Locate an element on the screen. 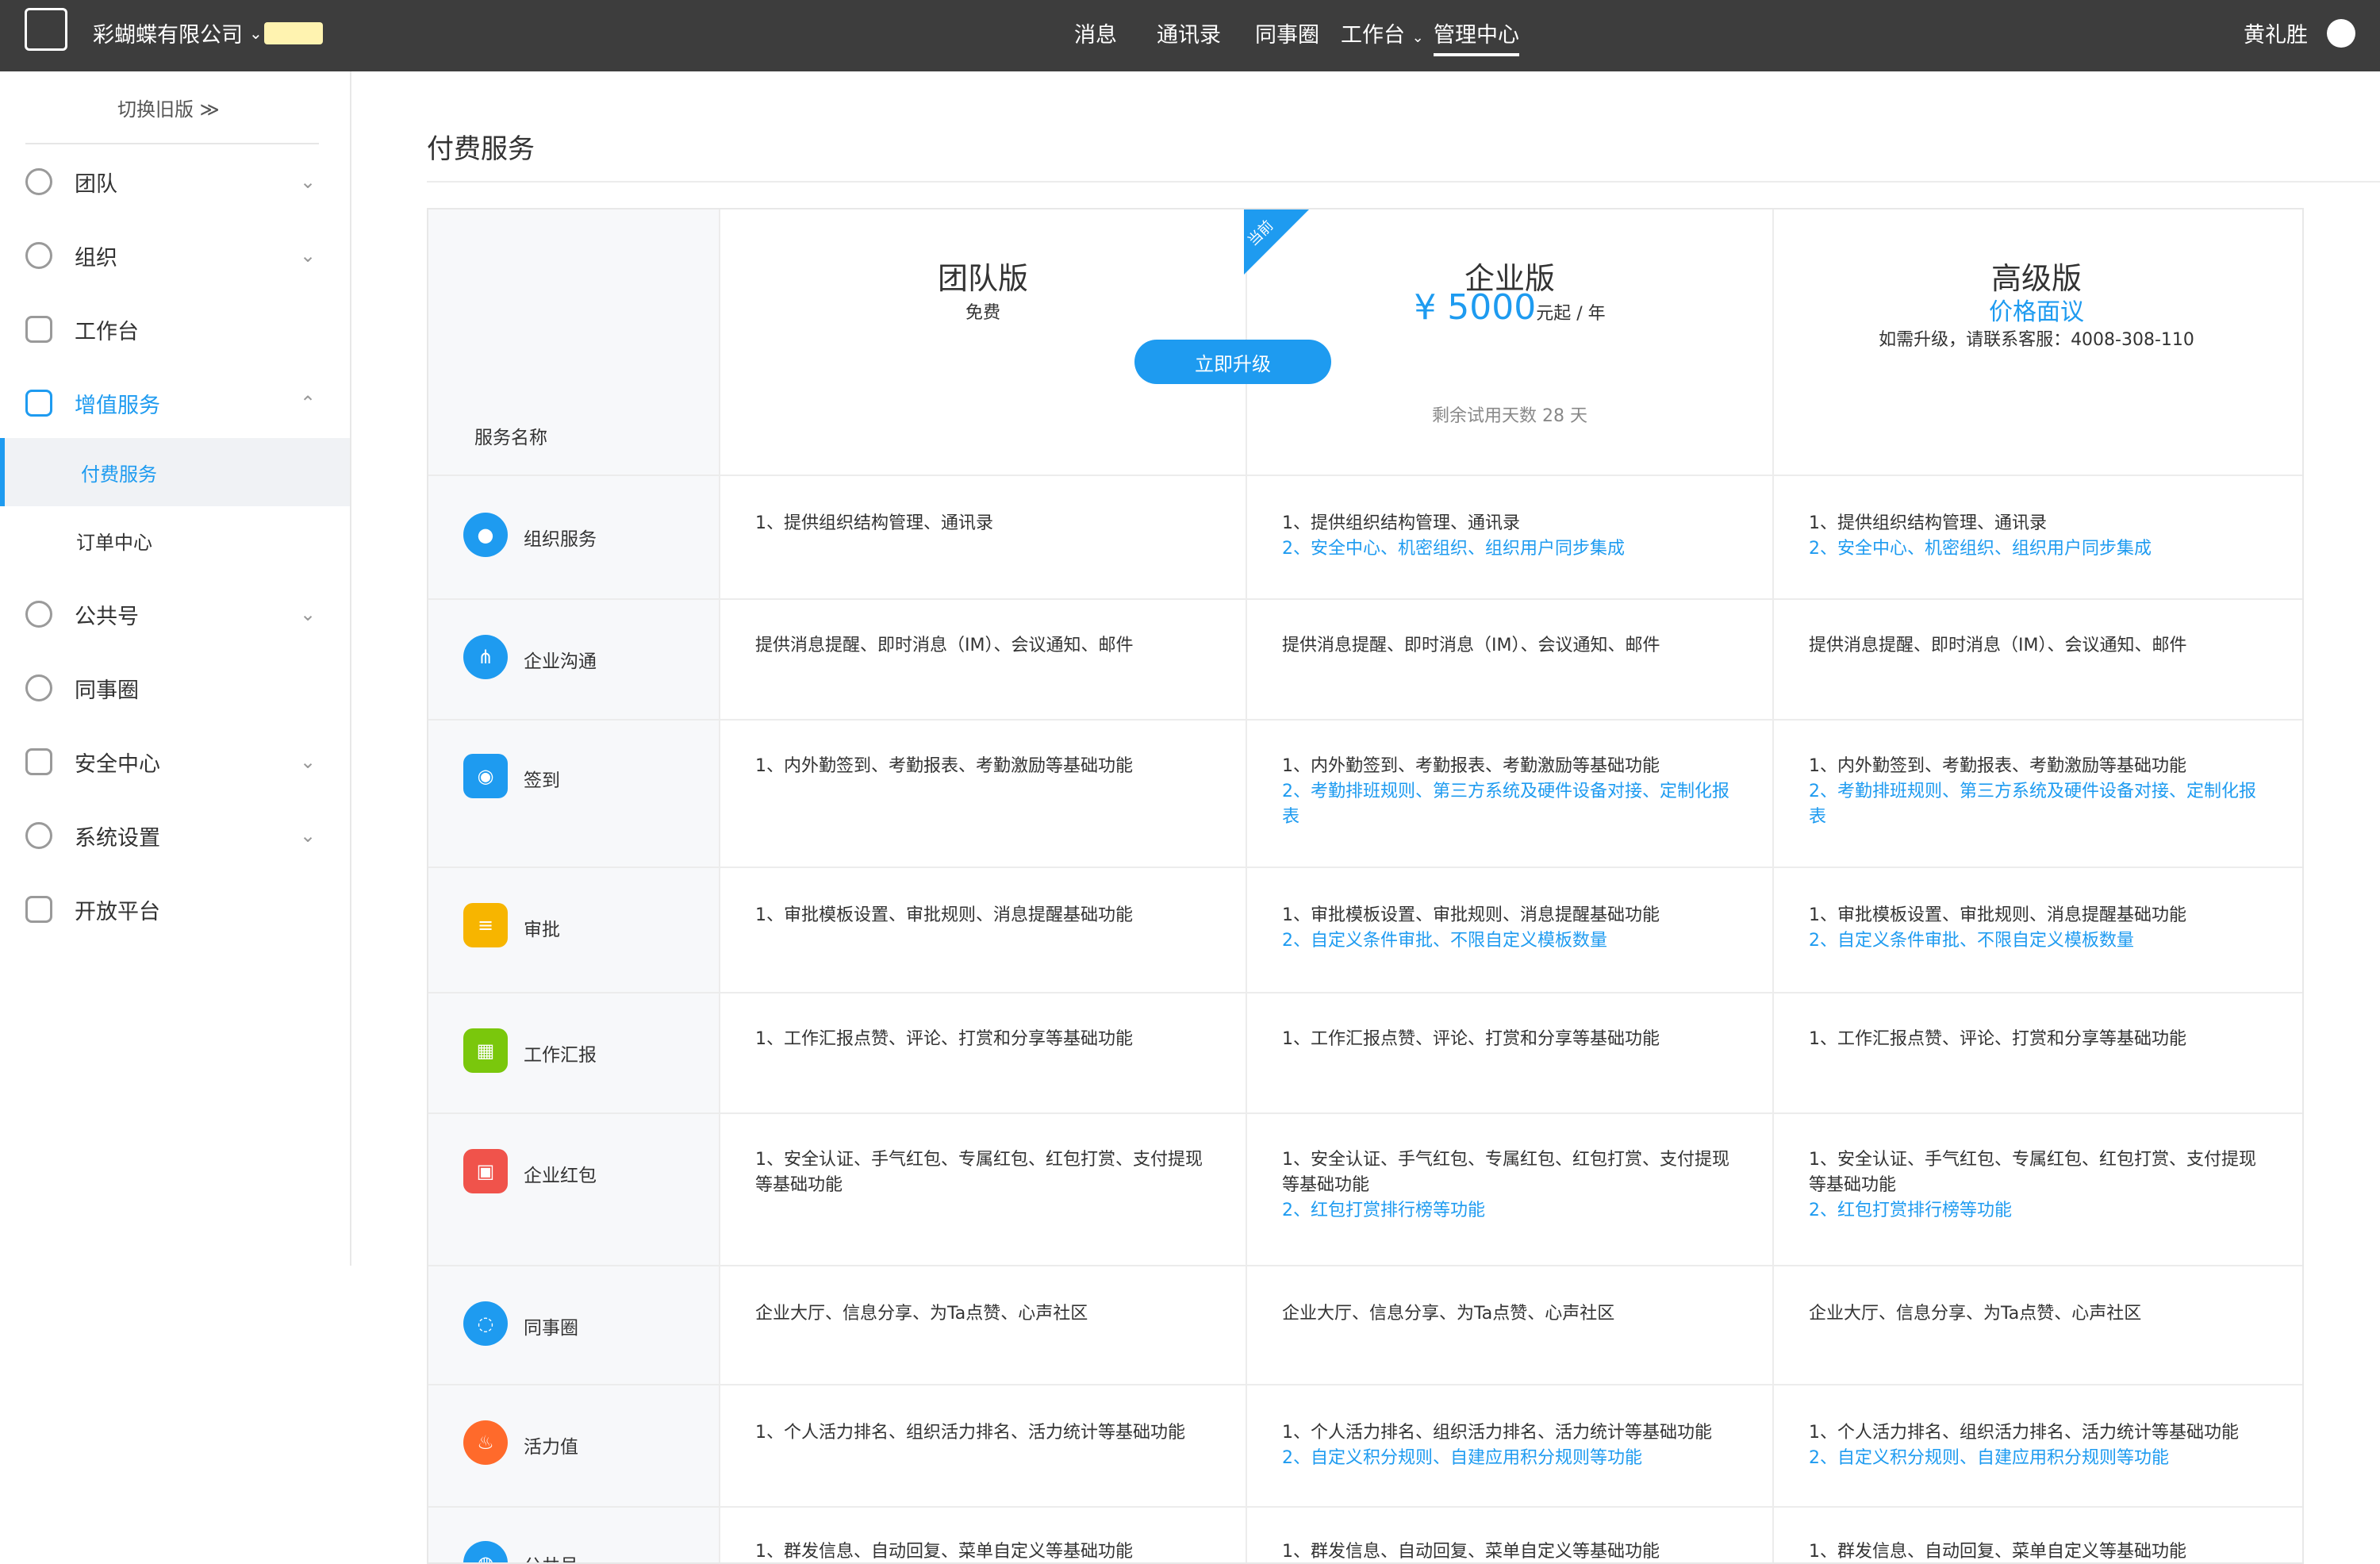 Image resolution: width=2380 pixels, height=1564 pixels. plan-team-name: 团队版 is located at coordinates (982, 278).